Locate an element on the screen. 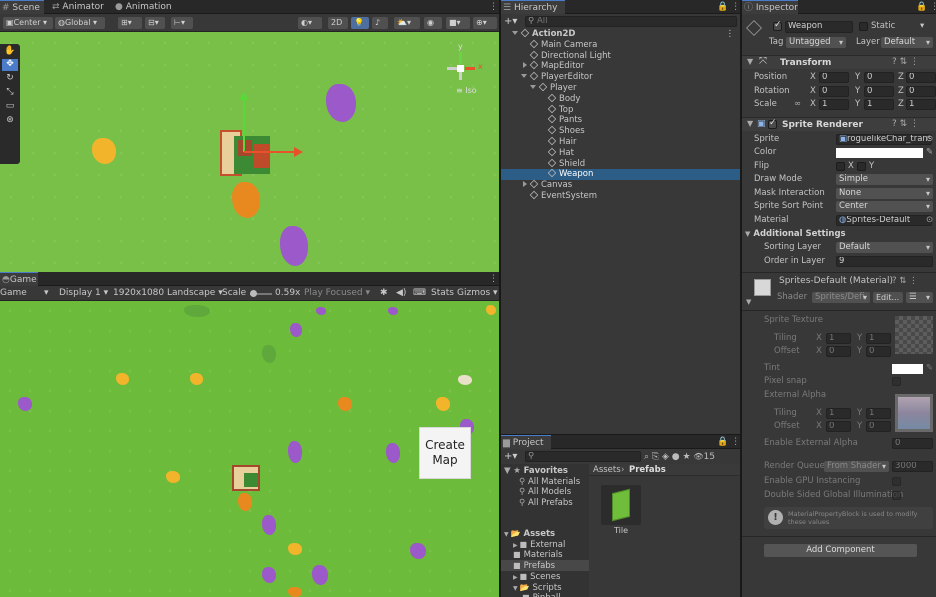  bug-icon: ✱ is located at coordinates (384, 293).